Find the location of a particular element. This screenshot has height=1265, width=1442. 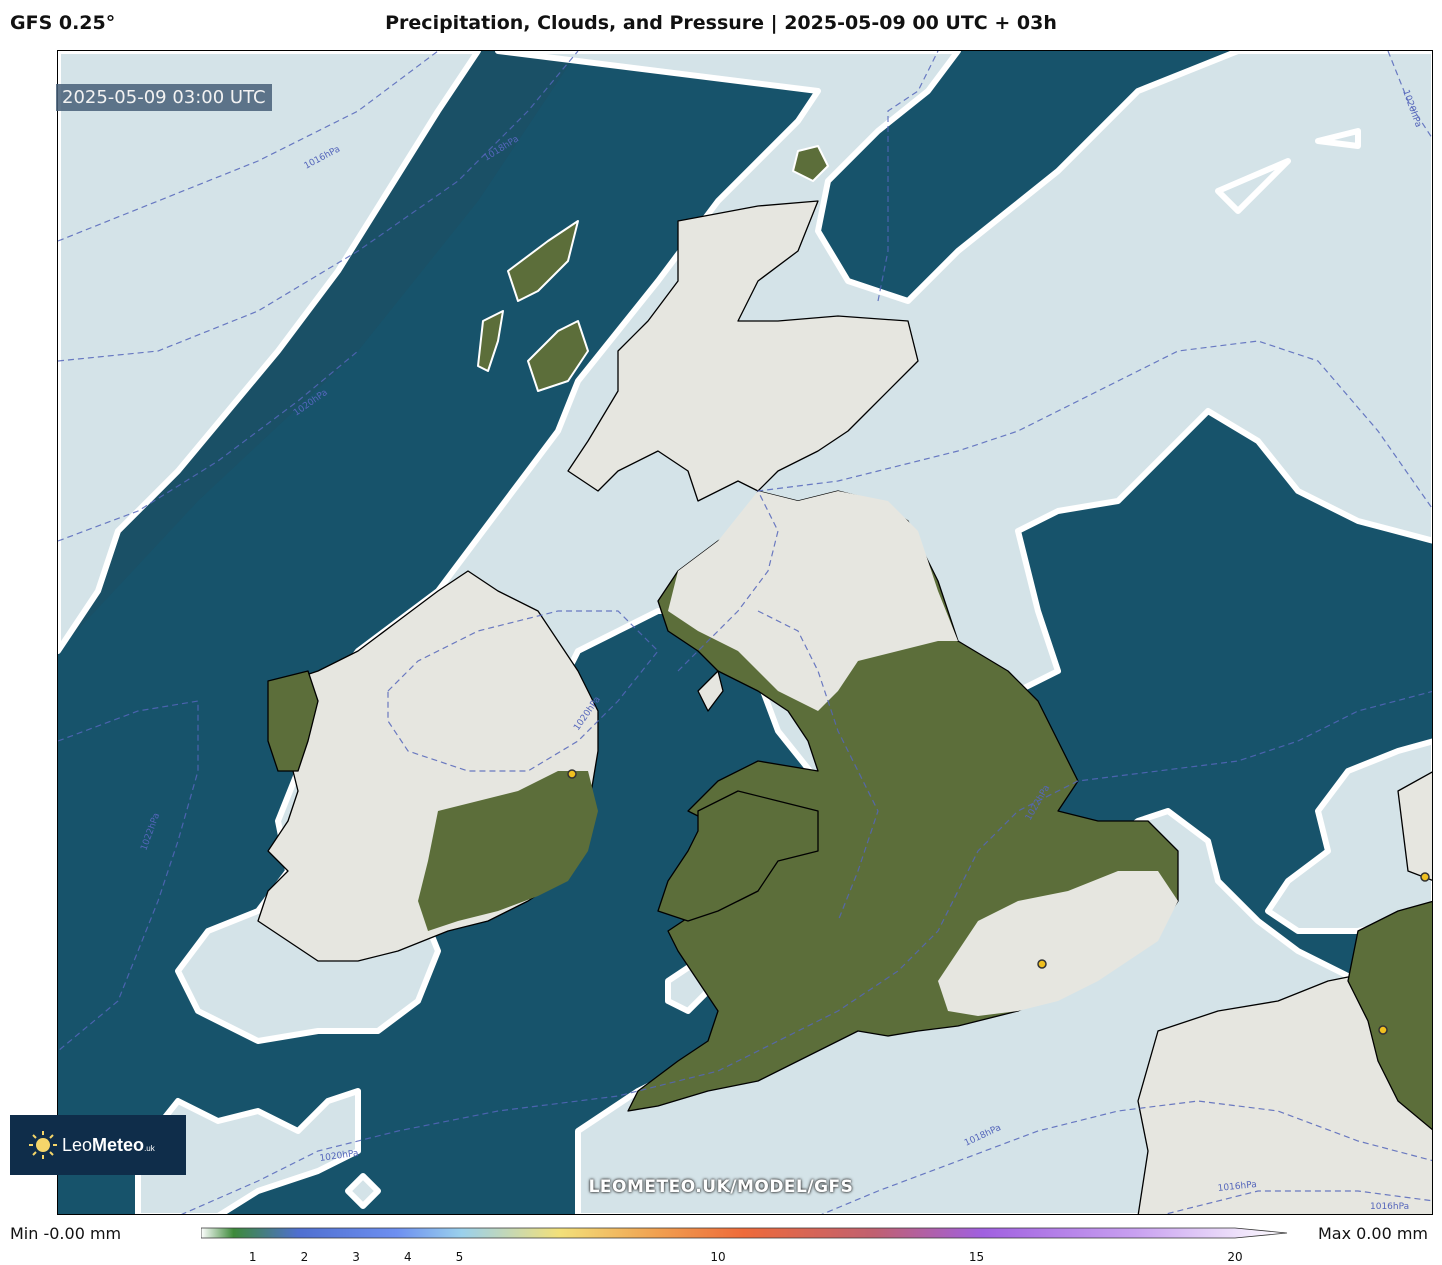

colorbar-tick-label: 5 is located at coordinates (459, 1257).